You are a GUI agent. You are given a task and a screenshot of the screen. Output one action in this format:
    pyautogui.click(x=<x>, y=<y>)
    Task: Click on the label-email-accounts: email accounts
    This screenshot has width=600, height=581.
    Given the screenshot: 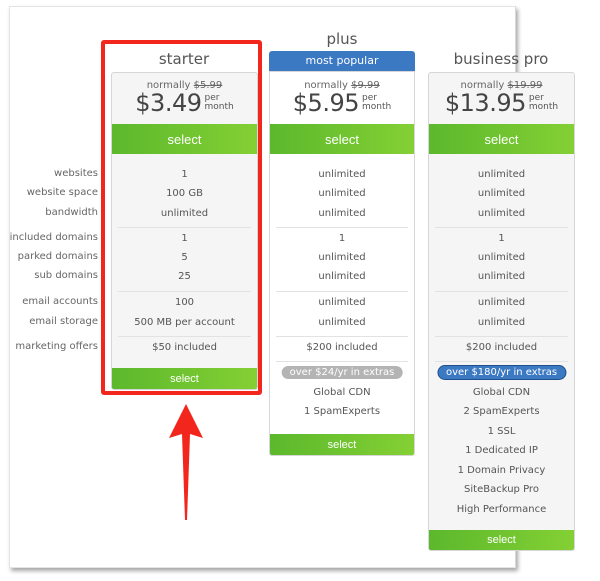 What is the action you would take?
    pyautogui.click(x=60, y=301)
    